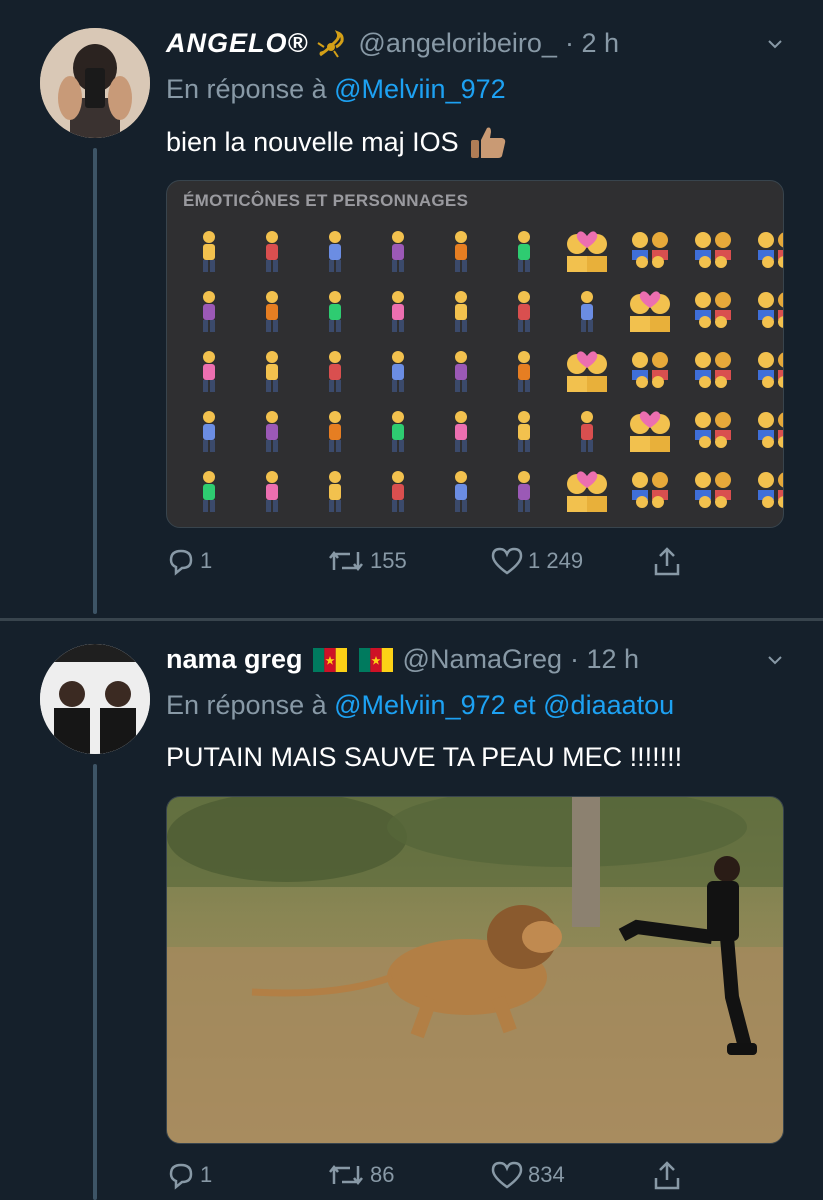  I want to click on like-button: 1 249, so click(536, 561).